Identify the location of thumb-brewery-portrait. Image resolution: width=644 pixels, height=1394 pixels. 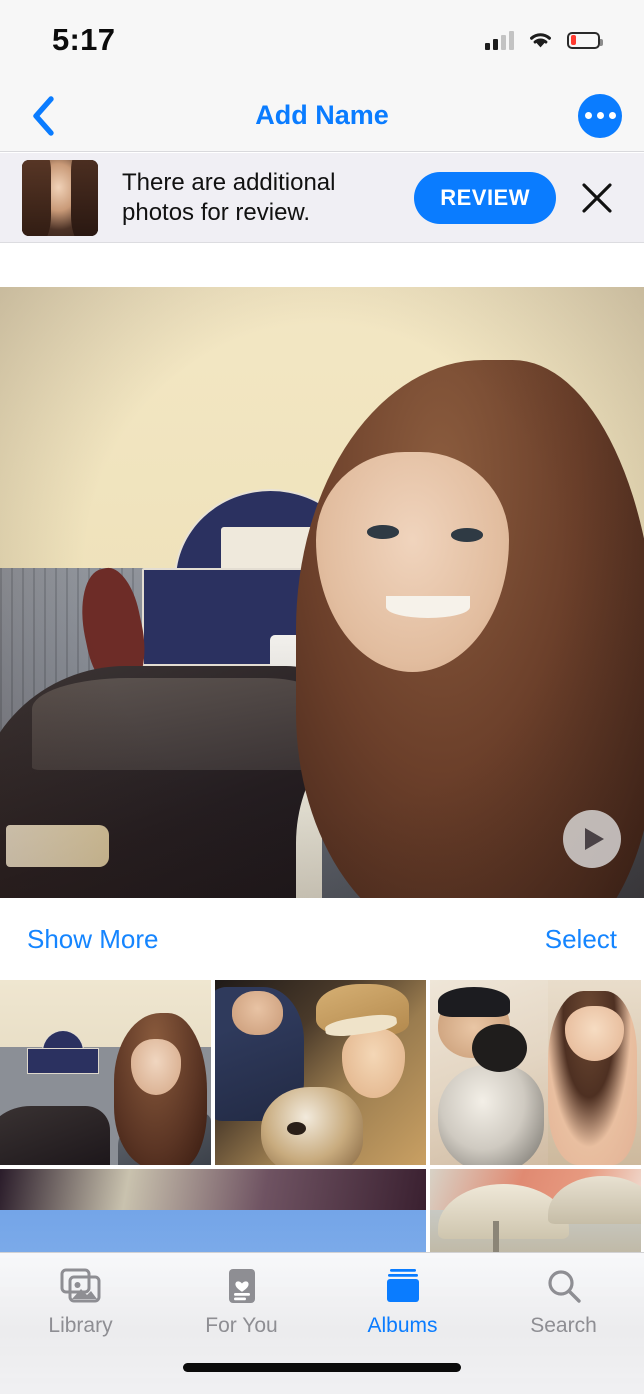
(105, 1072).